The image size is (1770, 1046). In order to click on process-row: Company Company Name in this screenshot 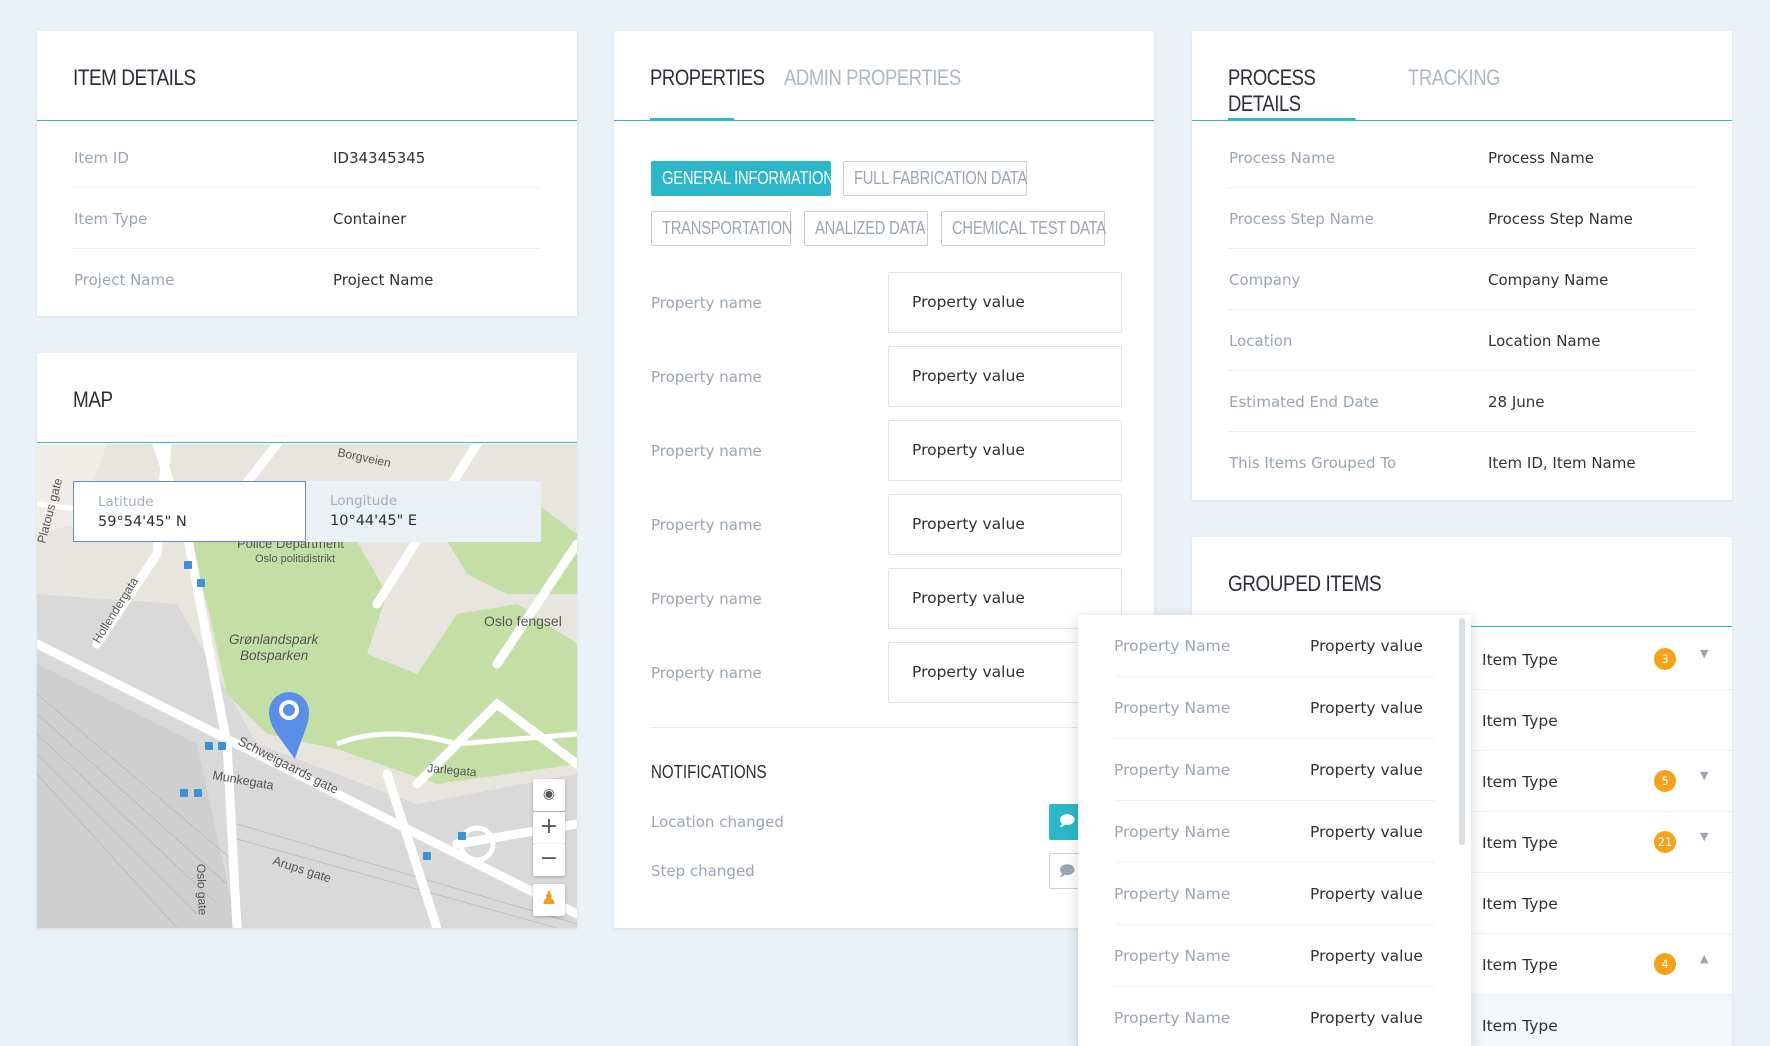, I will do `click(1462, 279)`.